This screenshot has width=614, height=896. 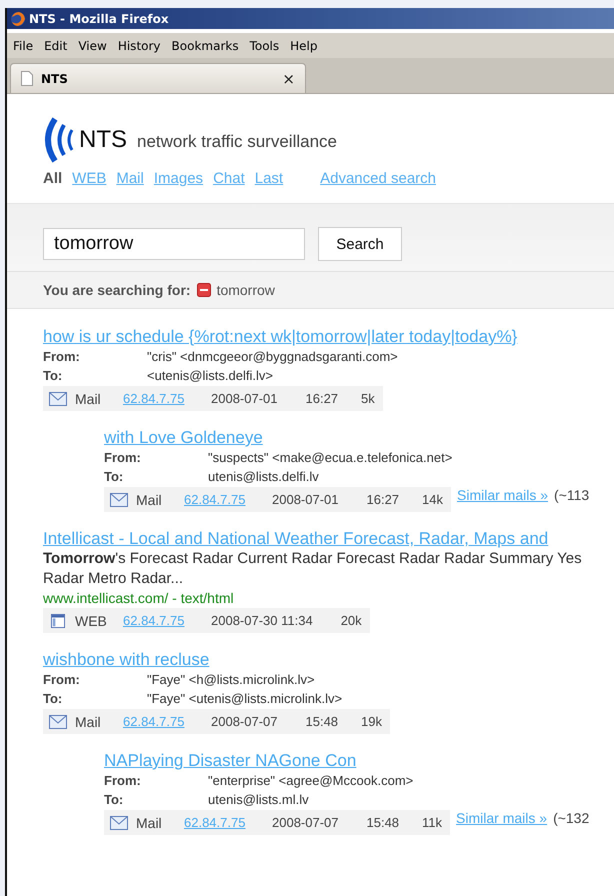 I want to click on similar-count: (~132, so click(x=571, y=818).